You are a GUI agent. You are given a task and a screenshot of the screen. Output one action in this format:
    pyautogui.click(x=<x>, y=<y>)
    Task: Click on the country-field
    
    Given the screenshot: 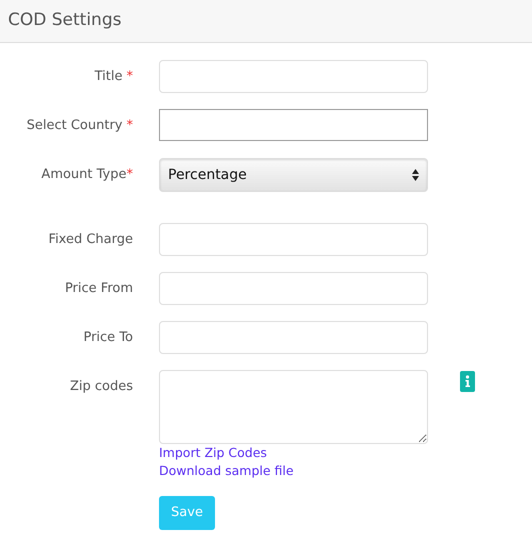 What is the action you would take?
    pyautogui.click(x=293, y=125)
    